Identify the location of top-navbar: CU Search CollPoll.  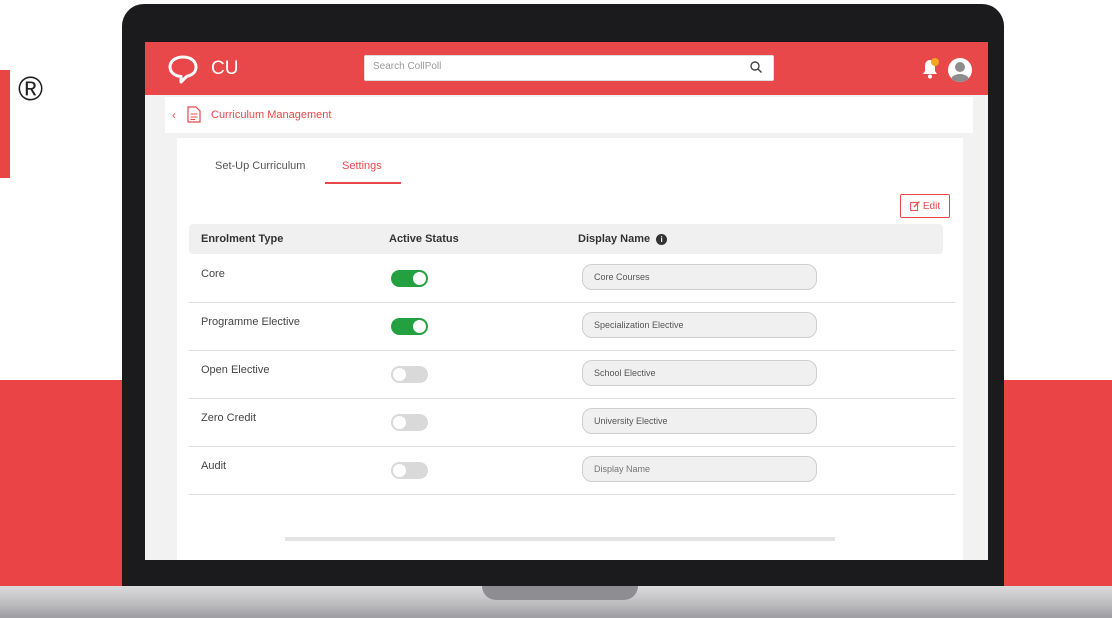
(566, 68).